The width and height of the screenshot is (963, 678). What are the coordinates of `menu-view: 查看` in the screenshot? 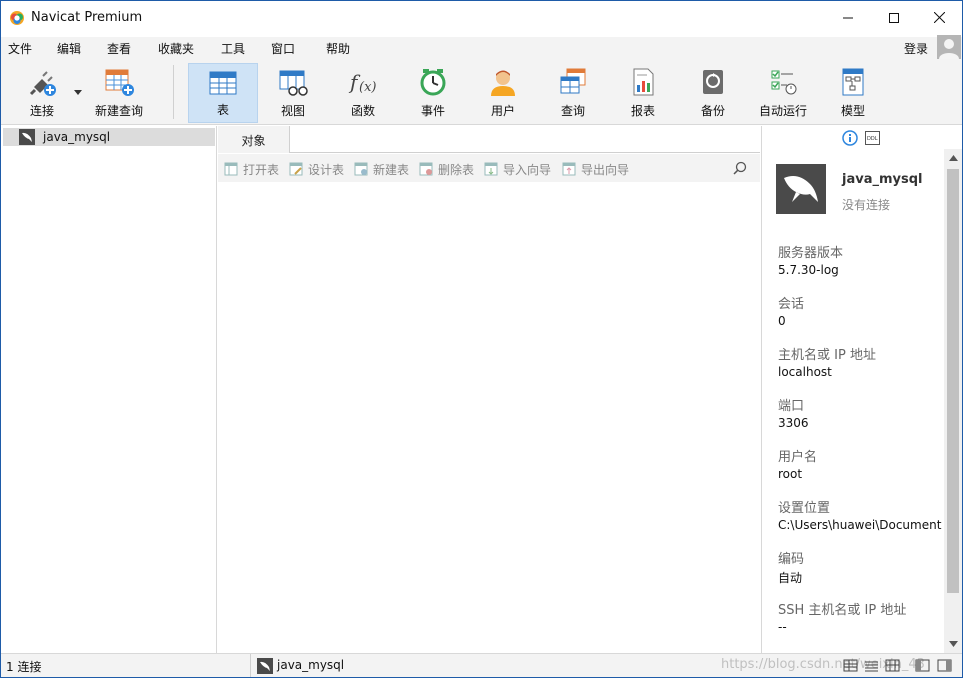 It's located at (119, 48).